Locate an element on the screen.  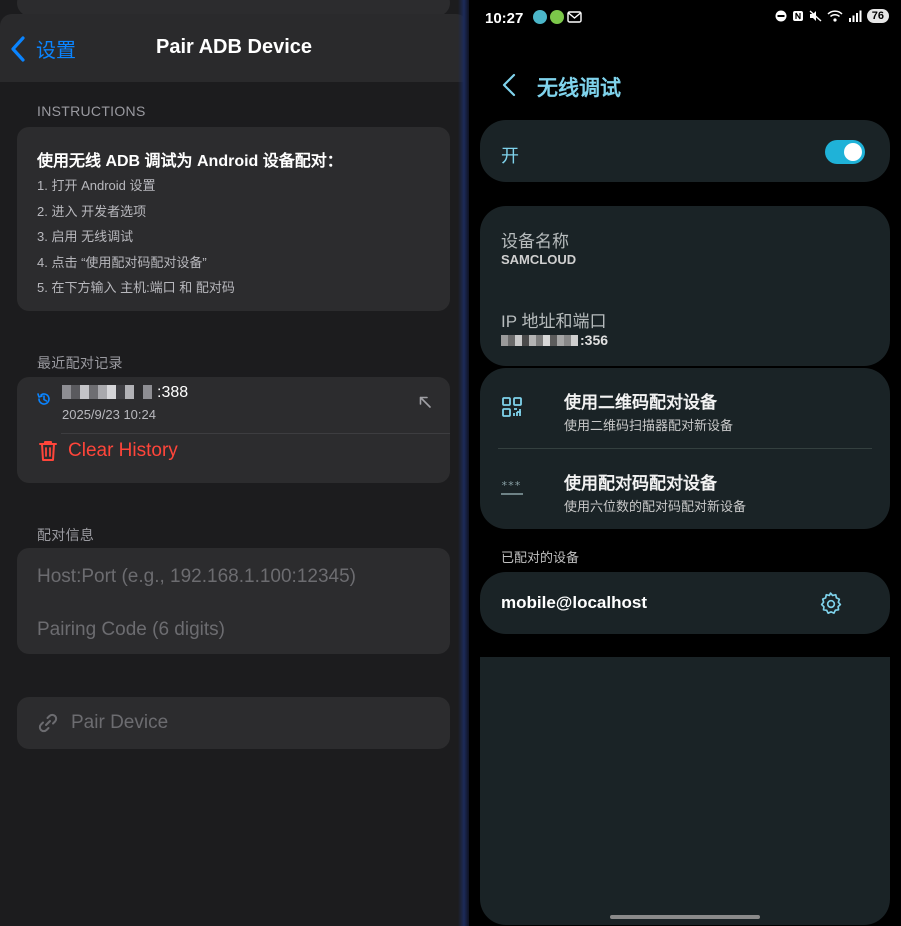
ip-port-value: :356 is located at coordinates (594, 340).